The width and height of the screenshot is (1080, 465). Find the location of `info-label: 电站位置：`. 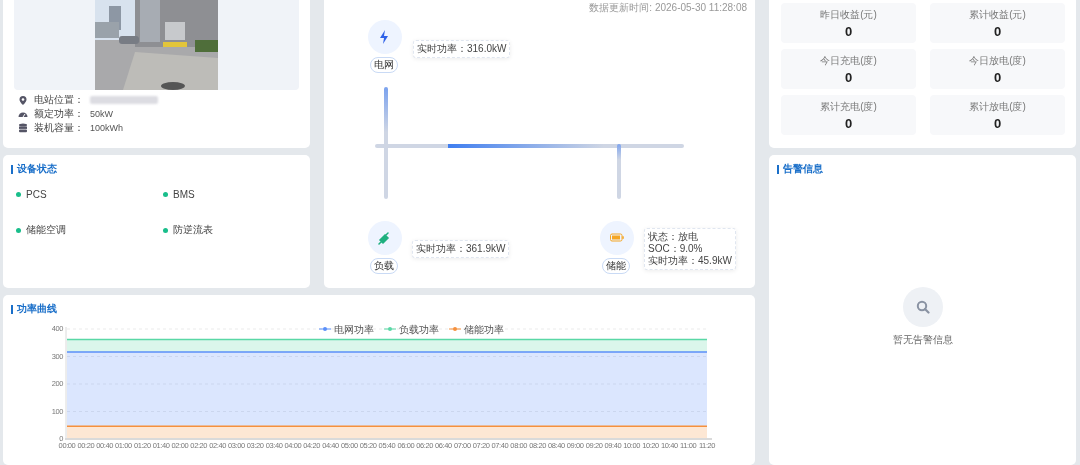

info-label: 电站位置： is located at coordinates (59, 100).